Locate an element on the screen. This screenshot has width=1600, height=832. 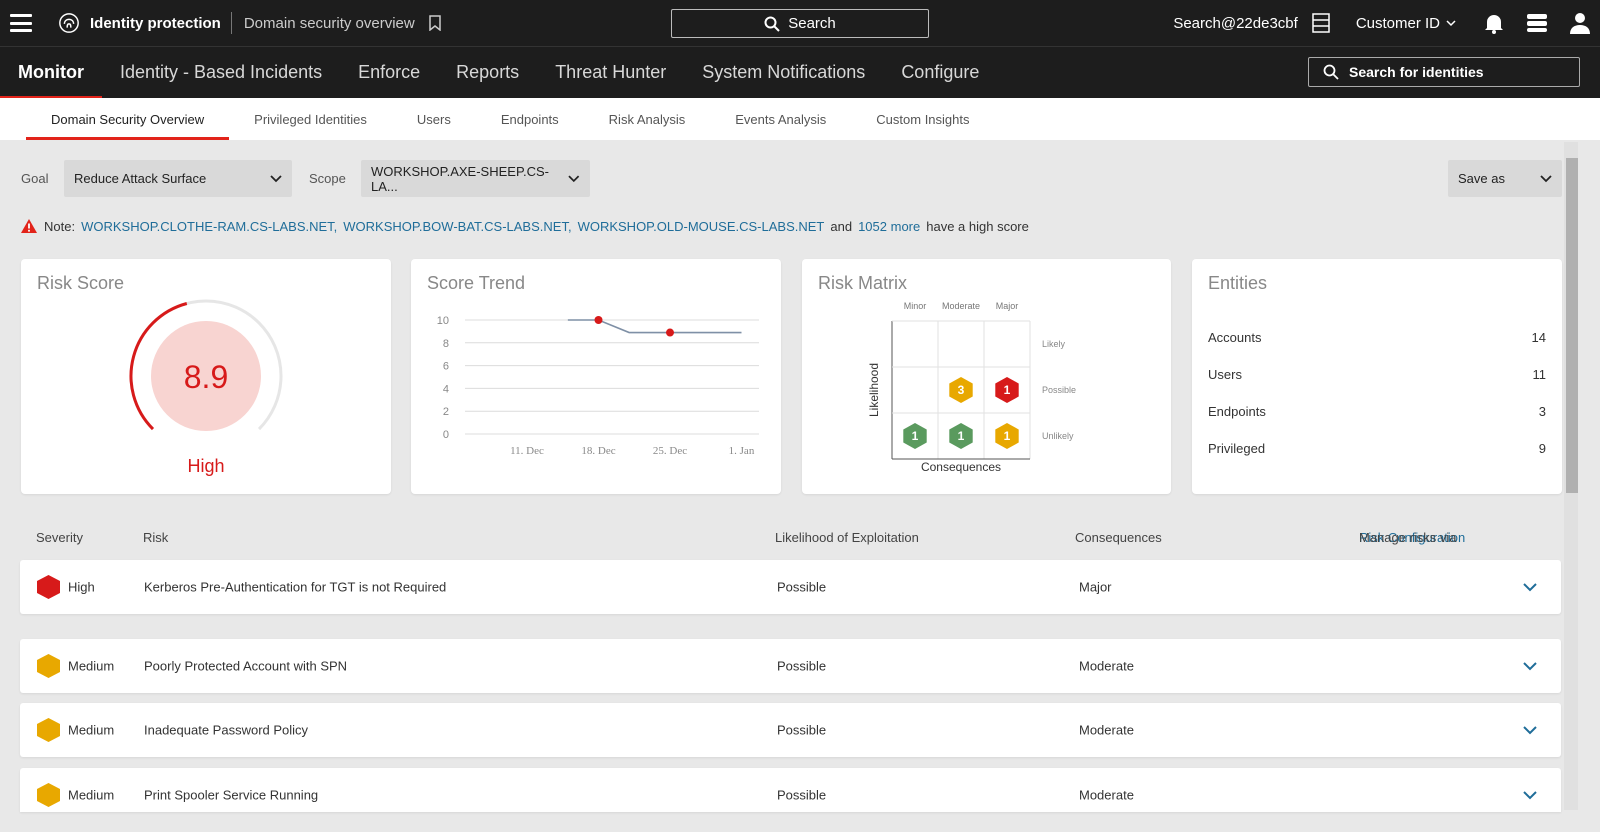
server-icon is located at coordinates (1321, 23).